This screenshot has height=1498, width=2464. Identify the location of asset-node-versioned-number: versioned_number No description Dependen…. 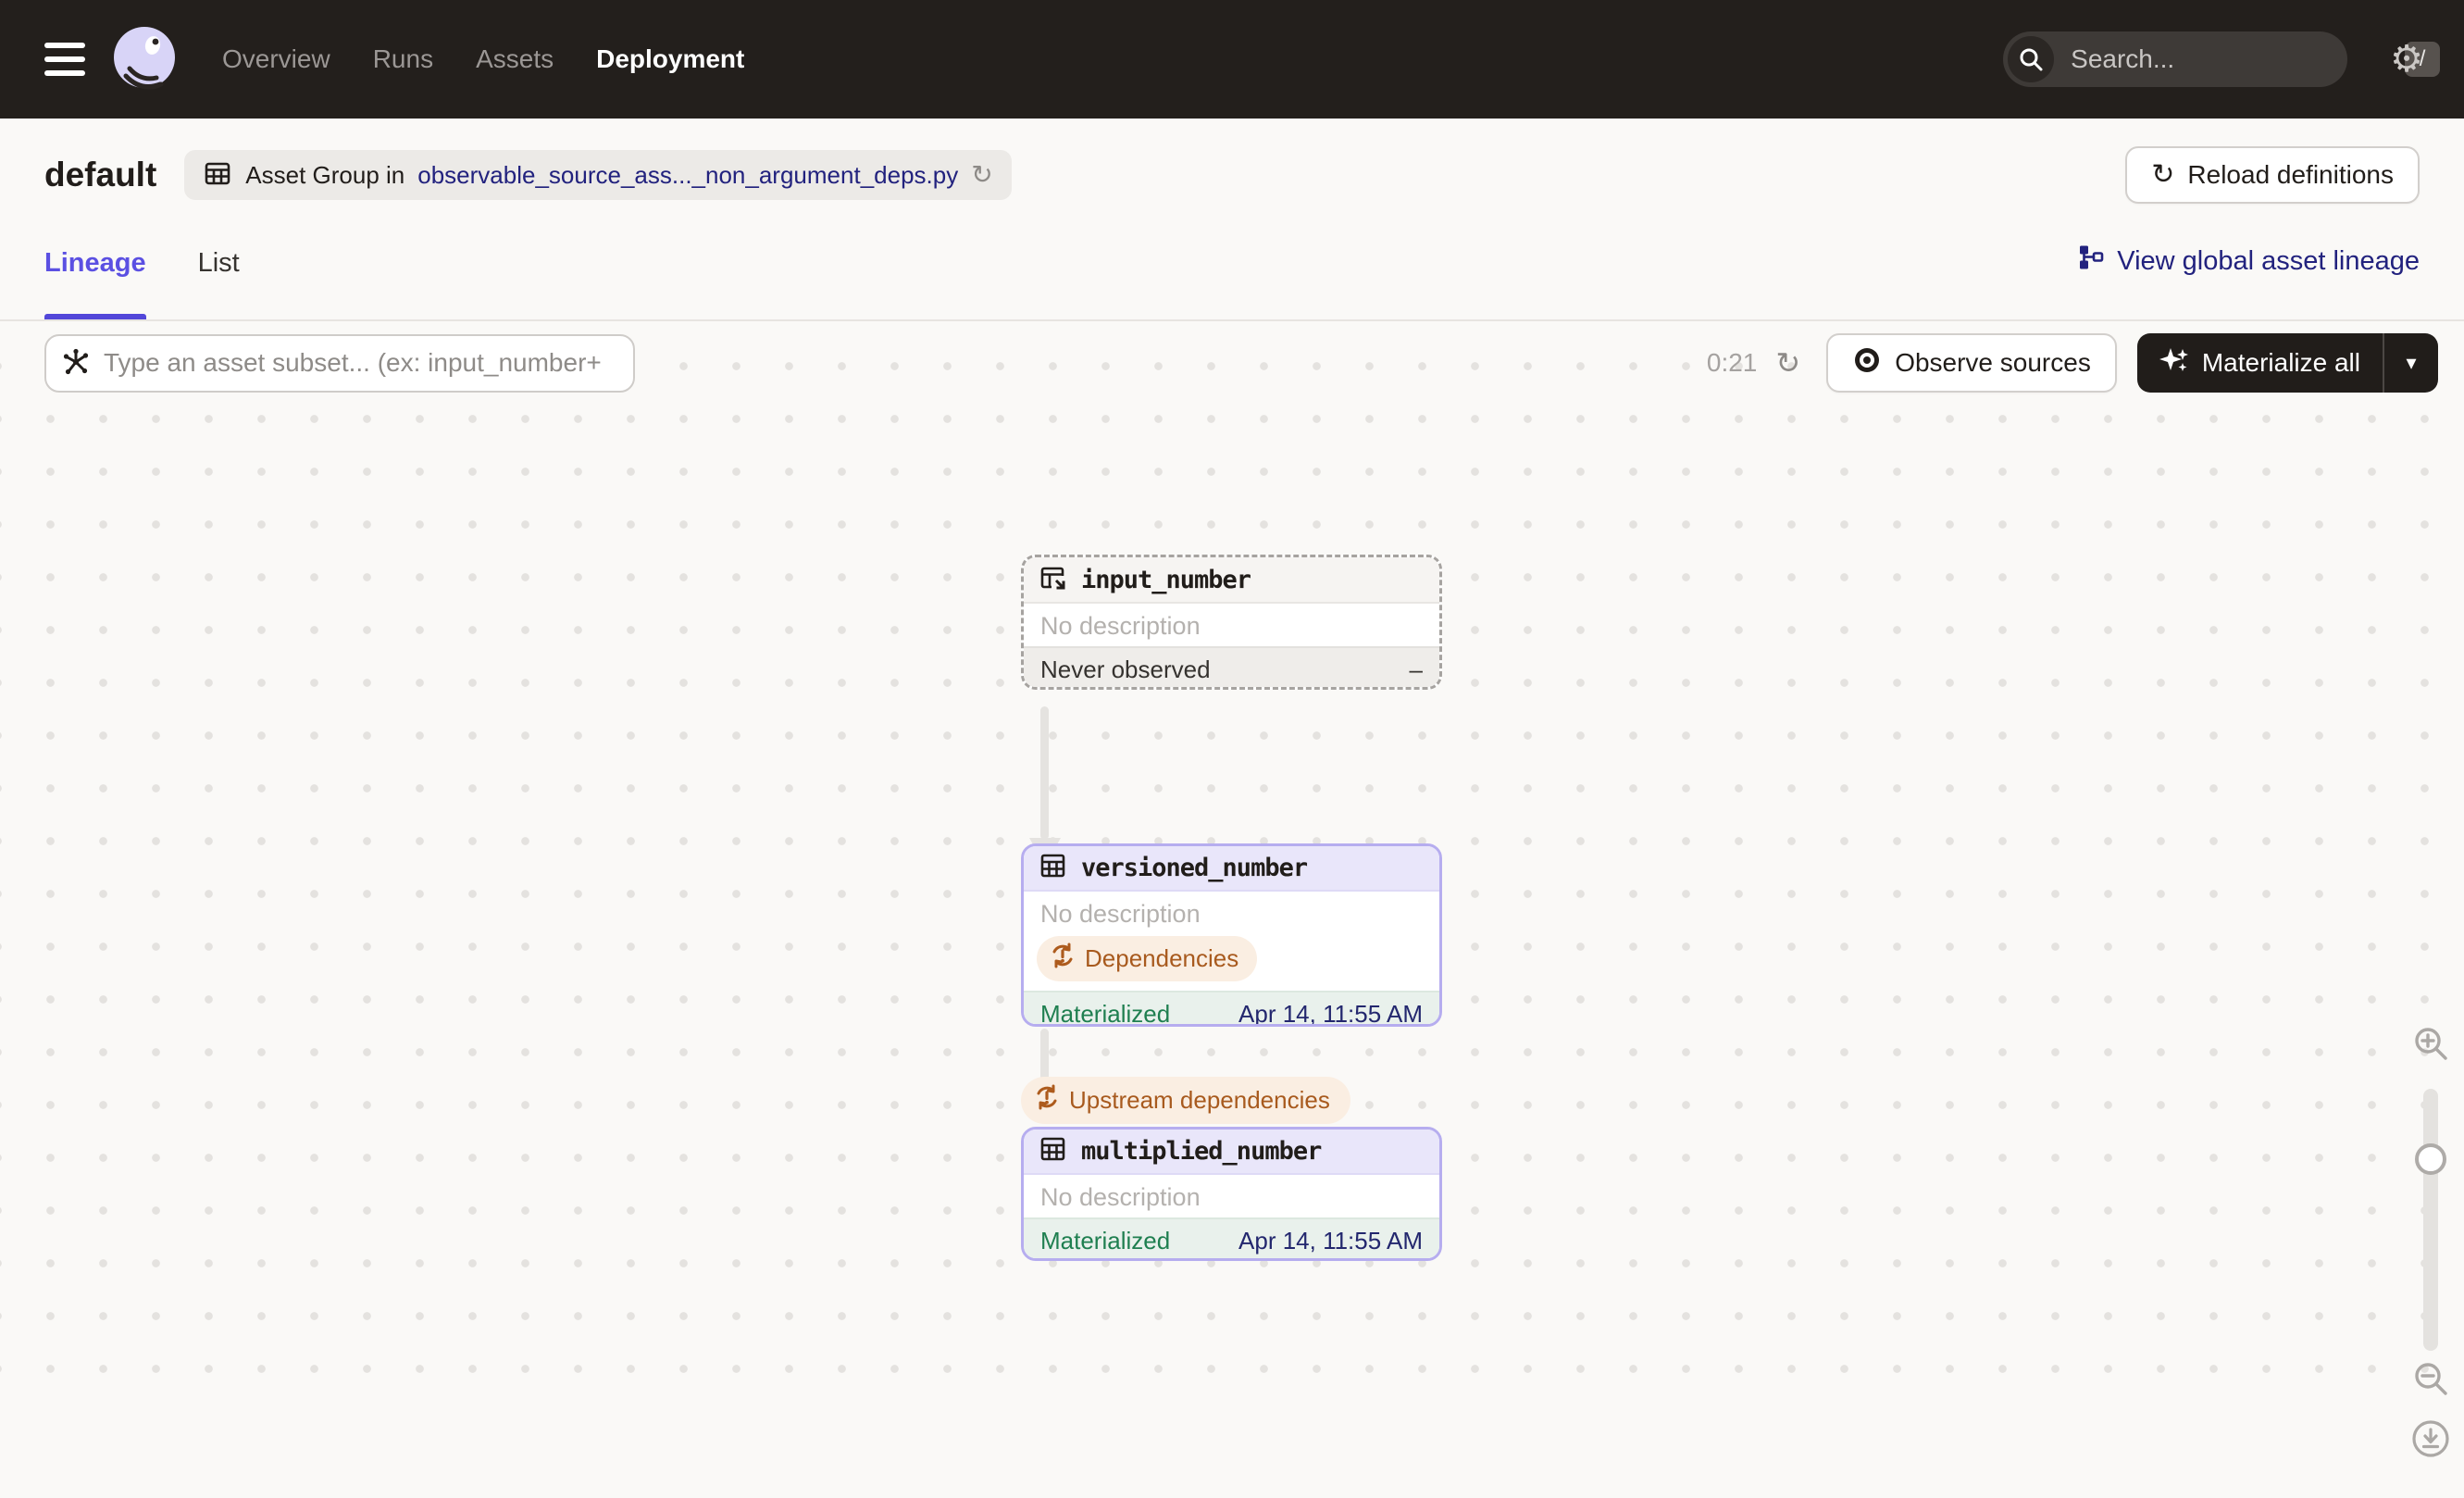
(1231, 935).